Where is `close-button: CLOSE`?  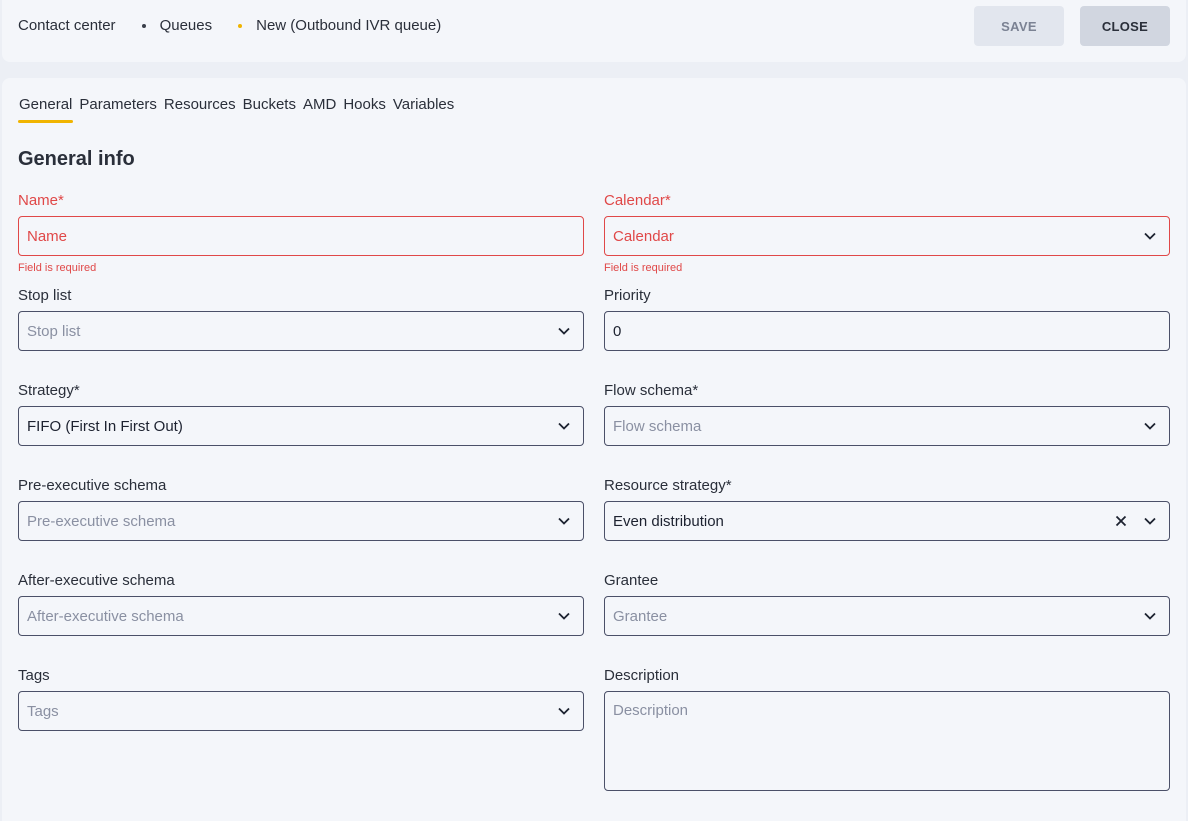
close-button: CLOSE is located at coordinates (1125, 26).